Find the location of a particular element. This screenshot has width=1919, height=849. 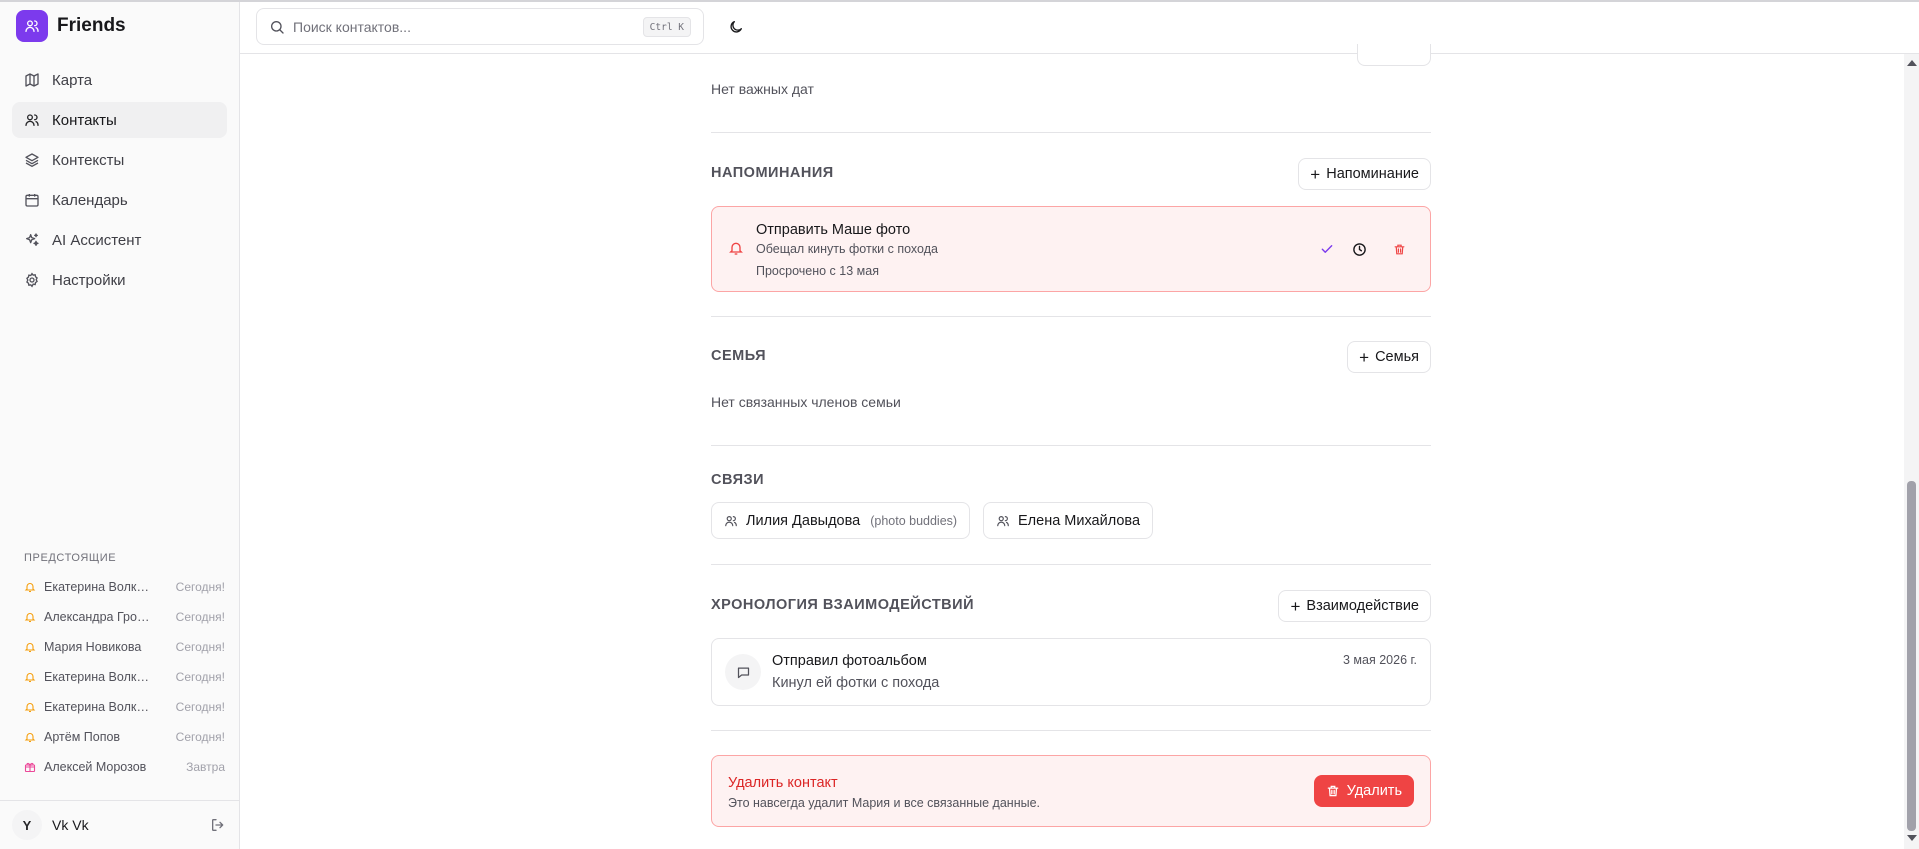

connection-chip: Лилия Давыдова (photo buddies) is located at coordinates (841, 520).